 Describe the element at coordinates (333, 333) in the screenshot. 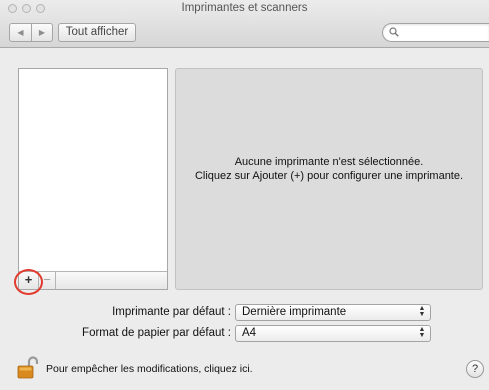

I see `default-paper-popup: A4 ▲ ▼` at that location.